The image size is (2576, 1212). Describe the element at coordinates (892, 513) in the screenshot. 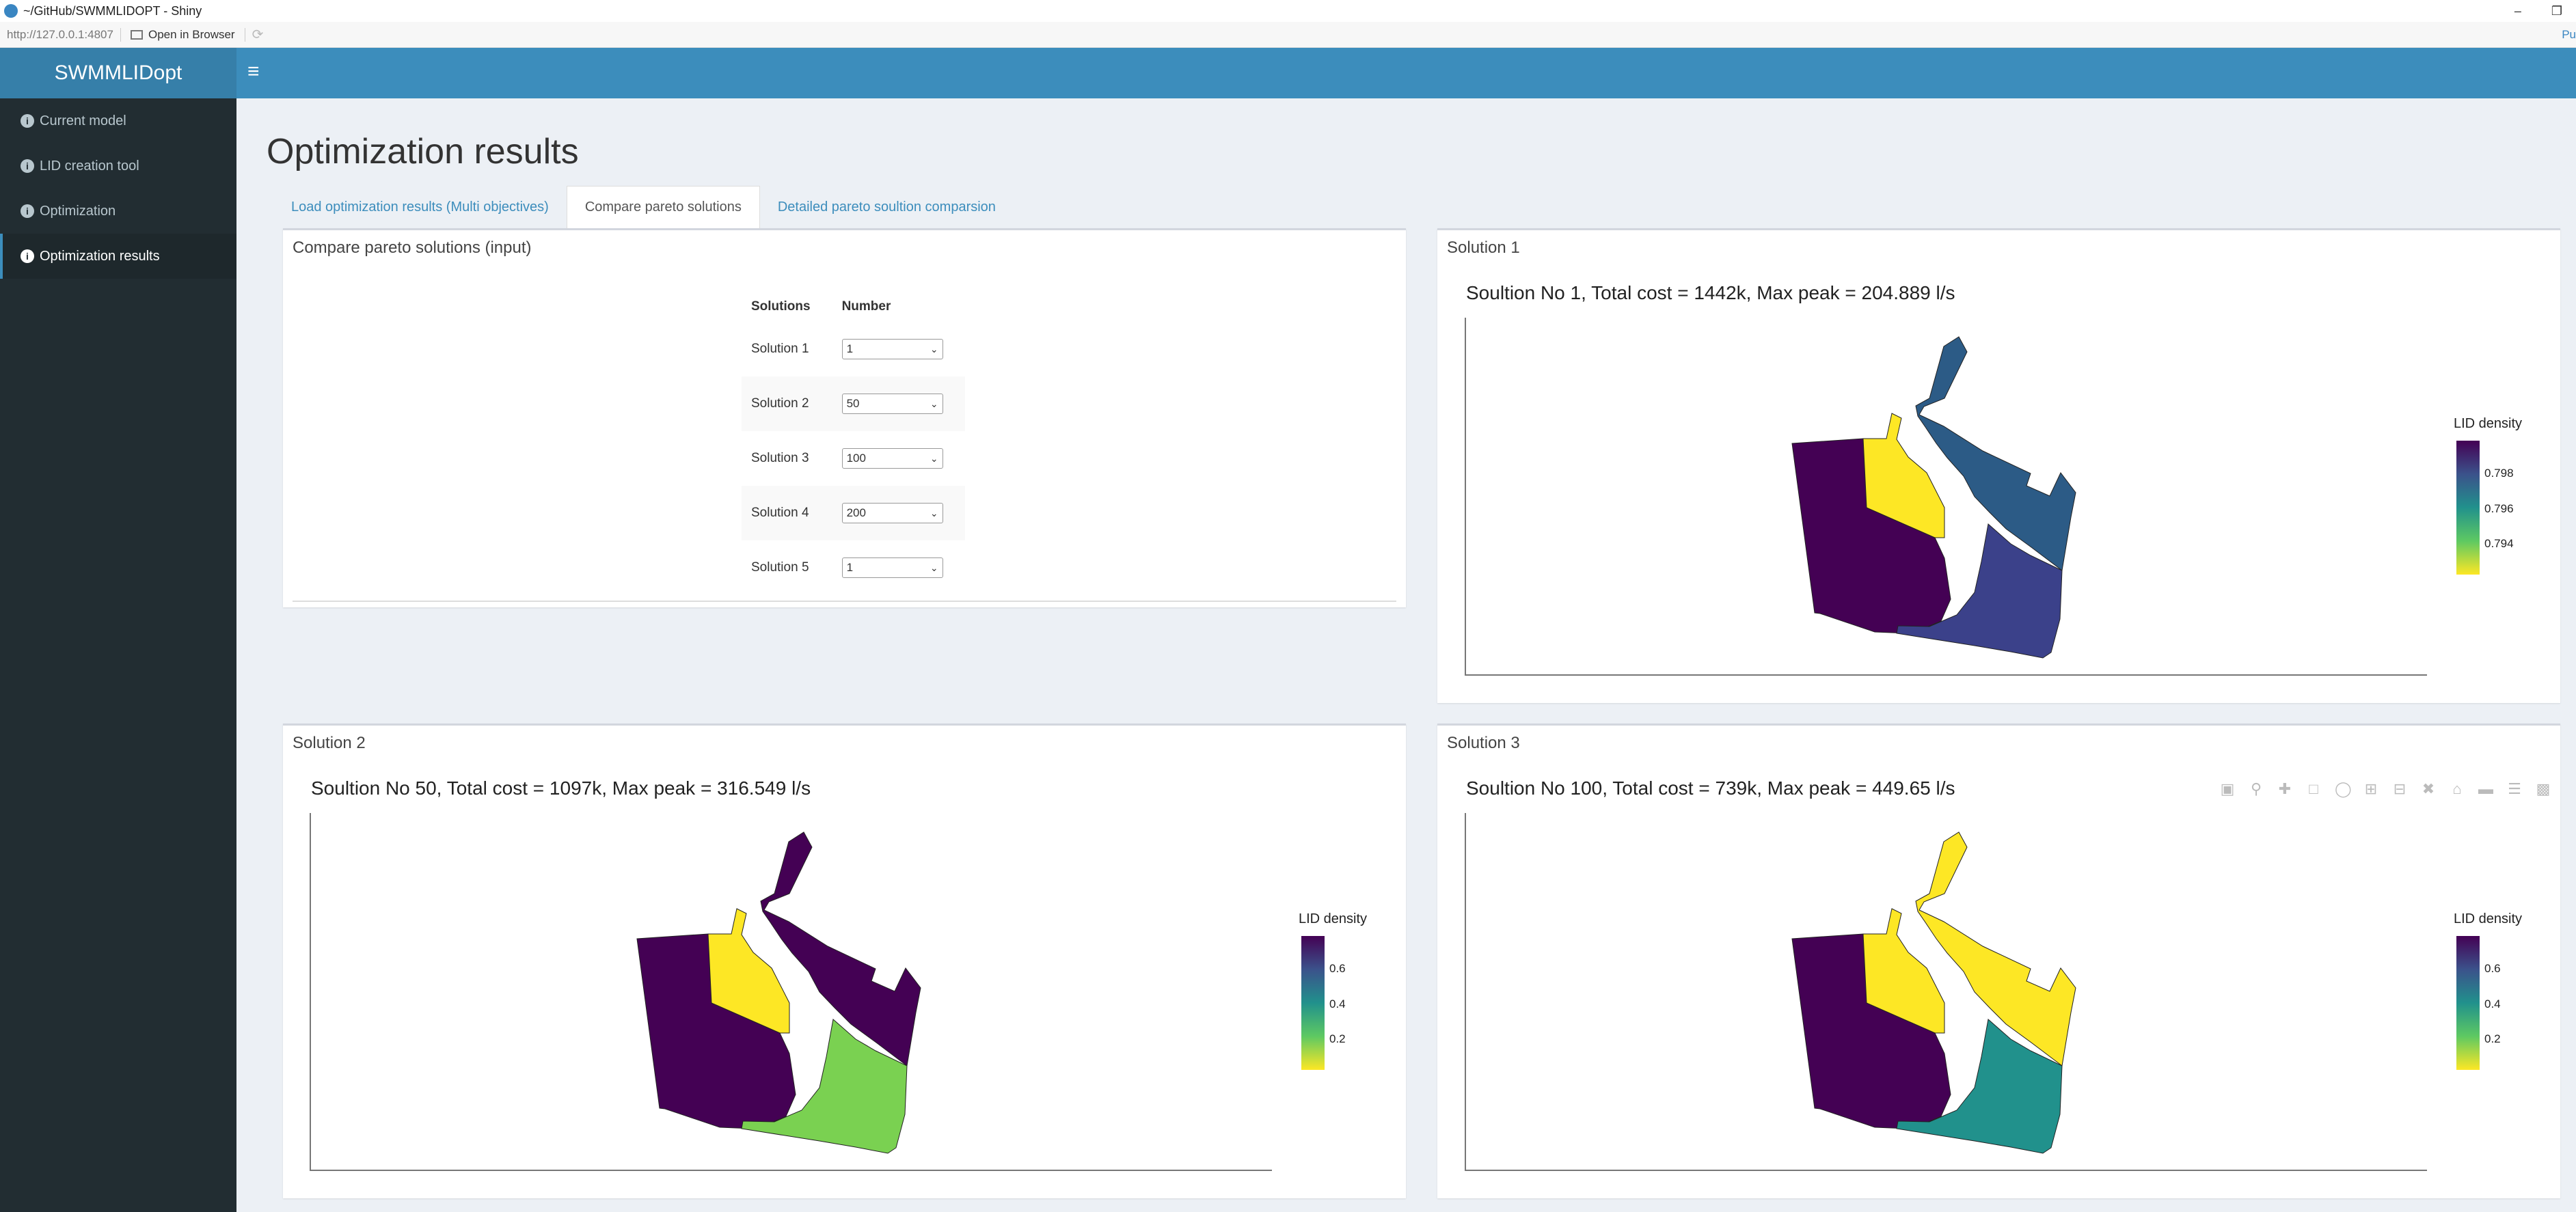

I see `solution-4-select: 200 ⌄` at that location.